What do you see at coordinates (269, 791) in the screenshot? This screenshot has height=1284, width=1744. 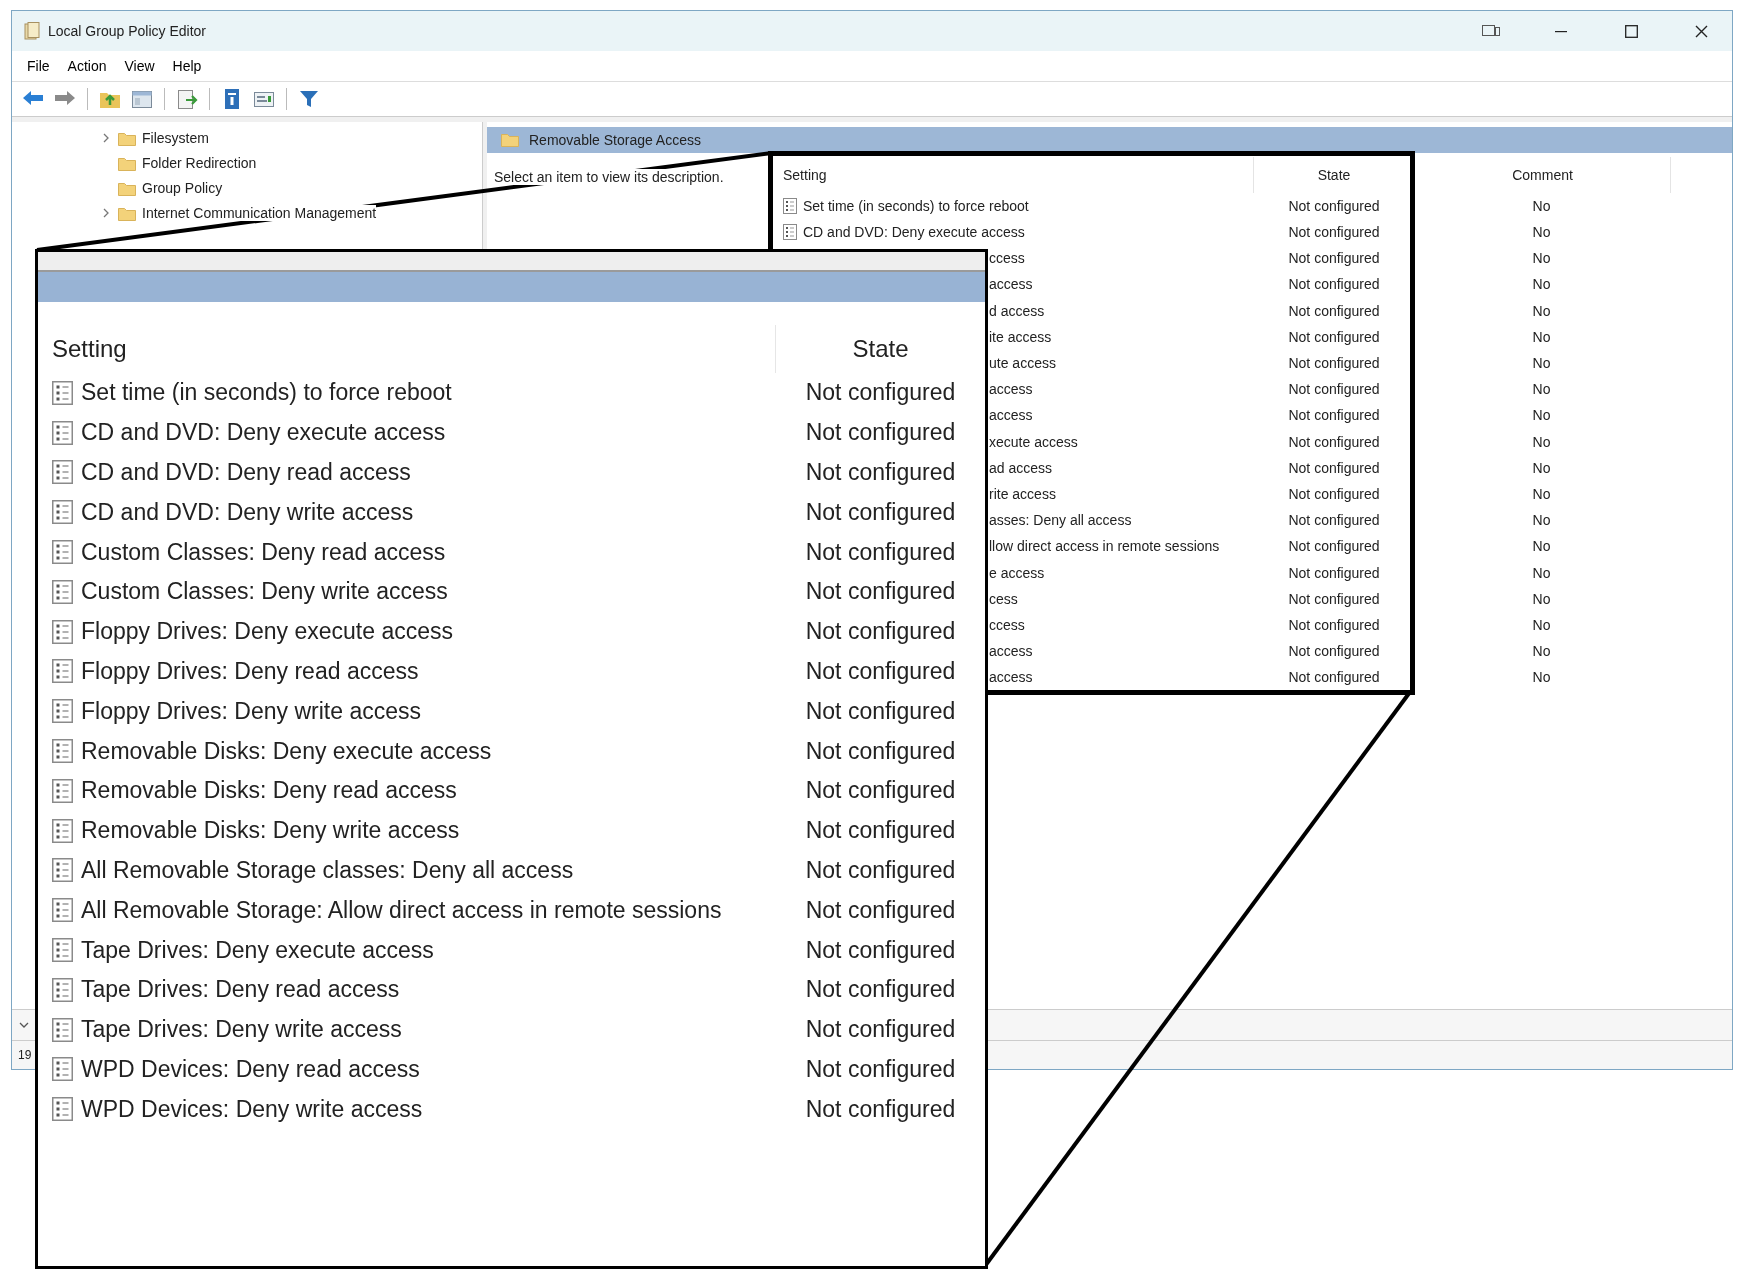 I see `setting-name: Removable Disks: Deny read access` at bounding box center [269, 791].